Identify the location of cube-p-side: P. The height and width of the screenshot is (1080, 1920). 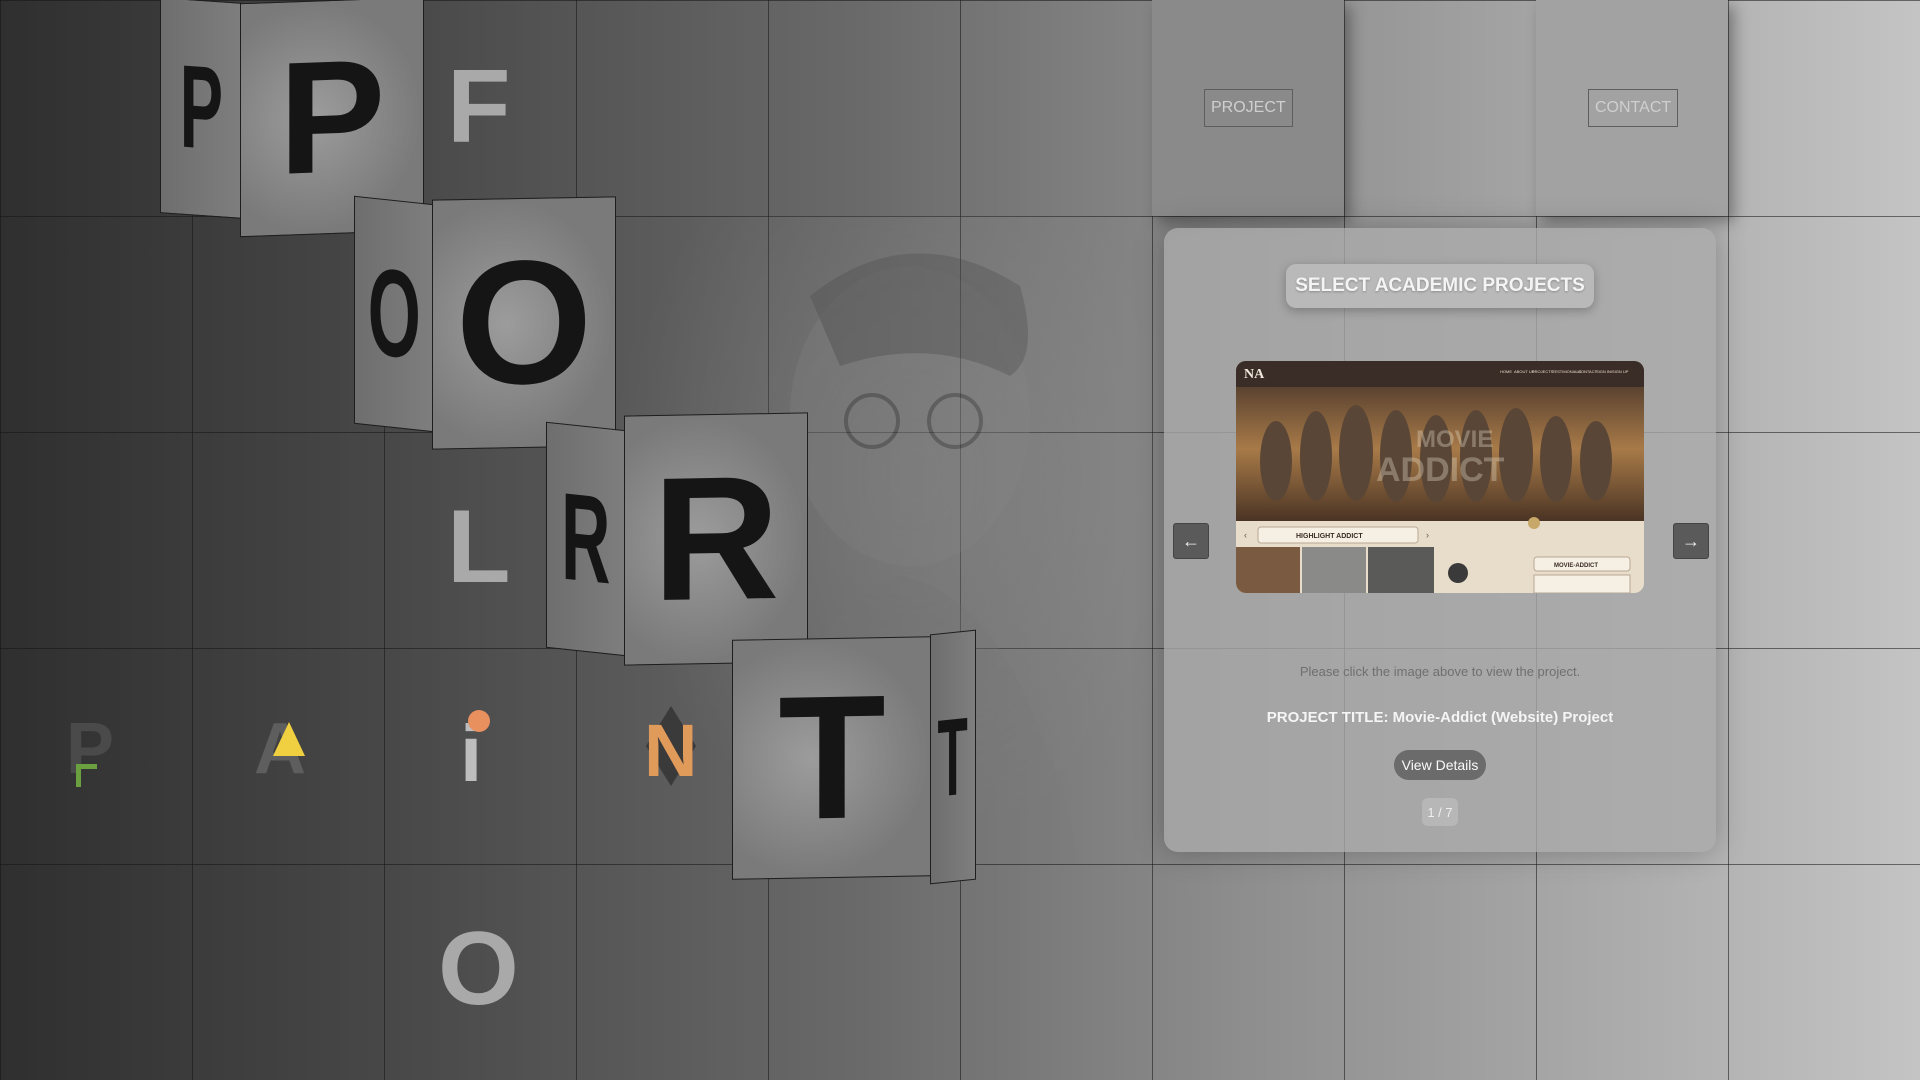
(201, 109).